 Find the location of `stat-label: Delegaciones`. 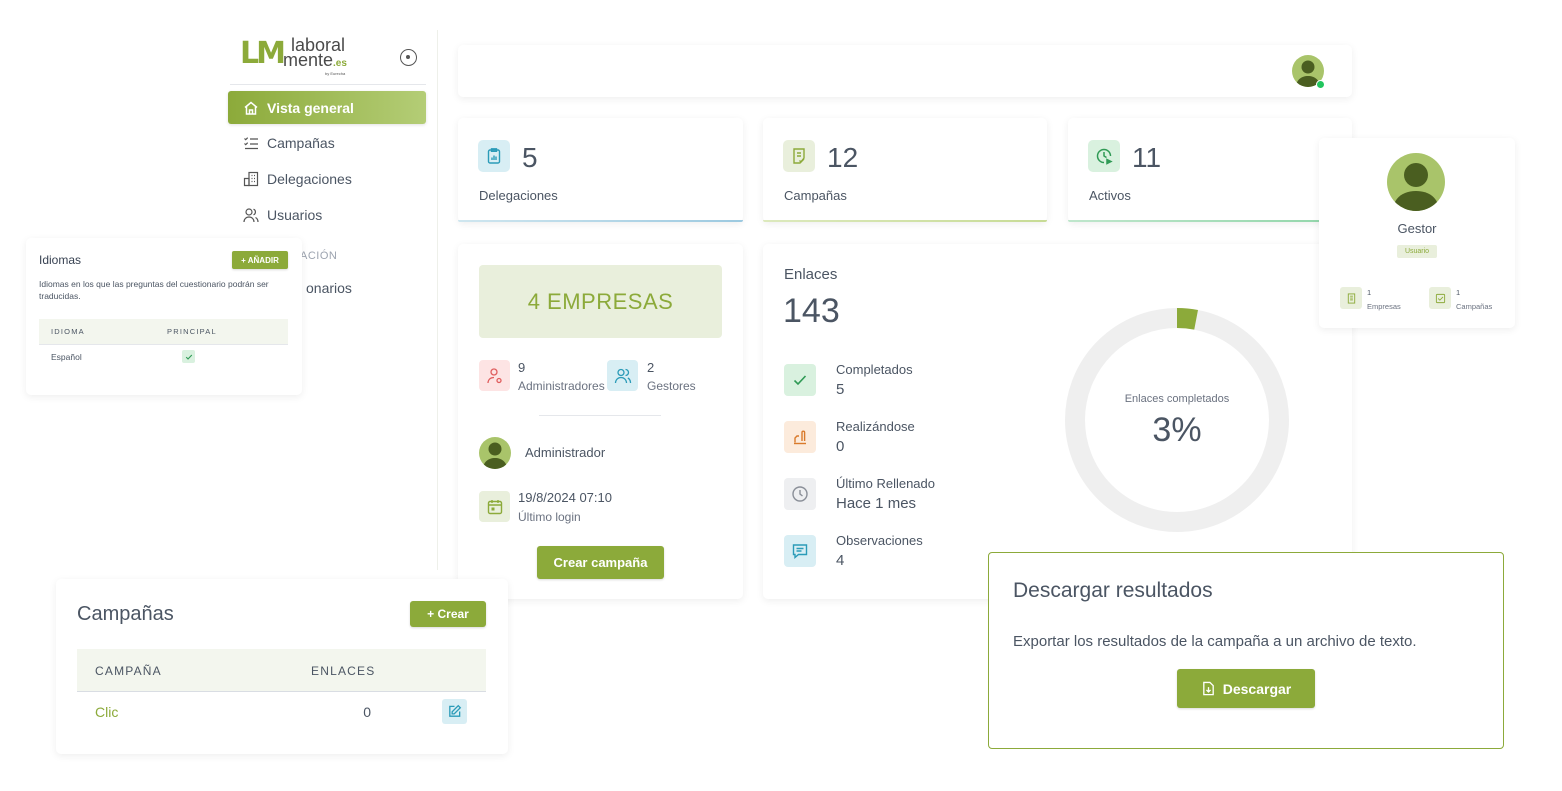

stat-label: Delegaciones is located at coordinates (518, 195).